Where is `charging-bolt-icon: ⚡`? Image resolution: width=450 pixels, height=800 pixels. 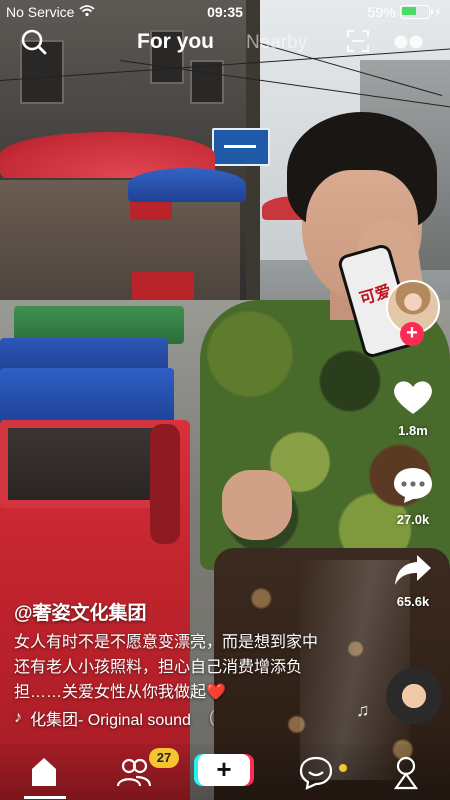
charging-bolt-icon: ⚡ is located at coordinates (437, 12).